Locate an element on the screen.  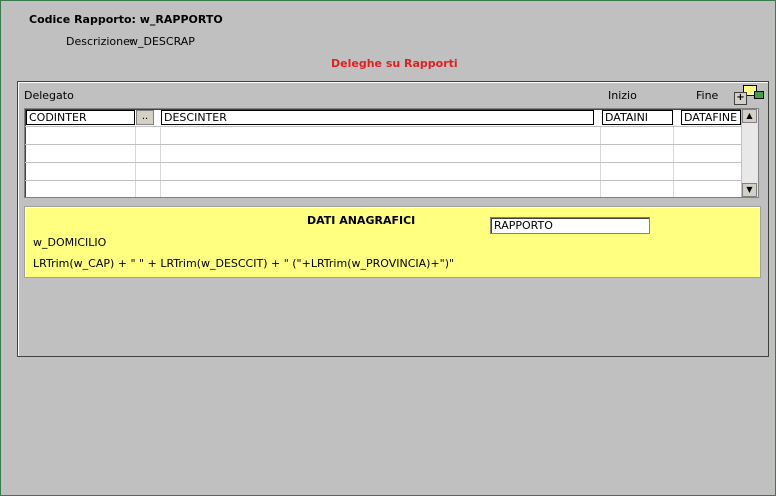
column-header-inizio: Inizio is located at coordinates (622, 95).